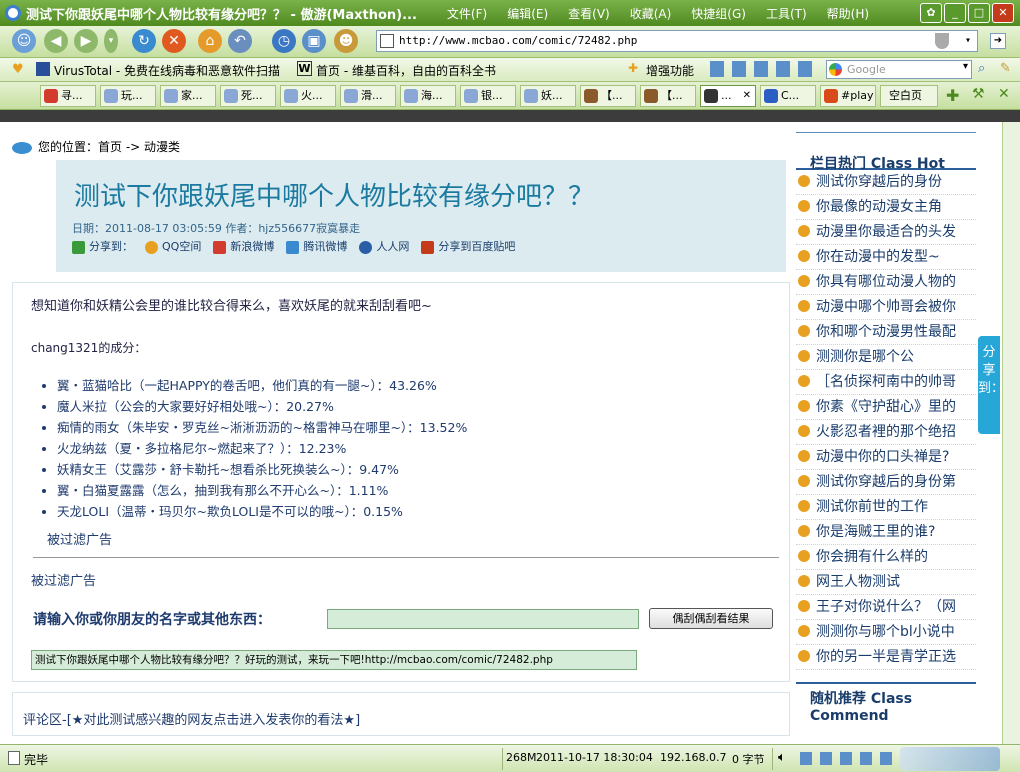  Describe the element at coordinates (467, 13) in the screenshot. I see `menu-file: 文件(F)` at that location.